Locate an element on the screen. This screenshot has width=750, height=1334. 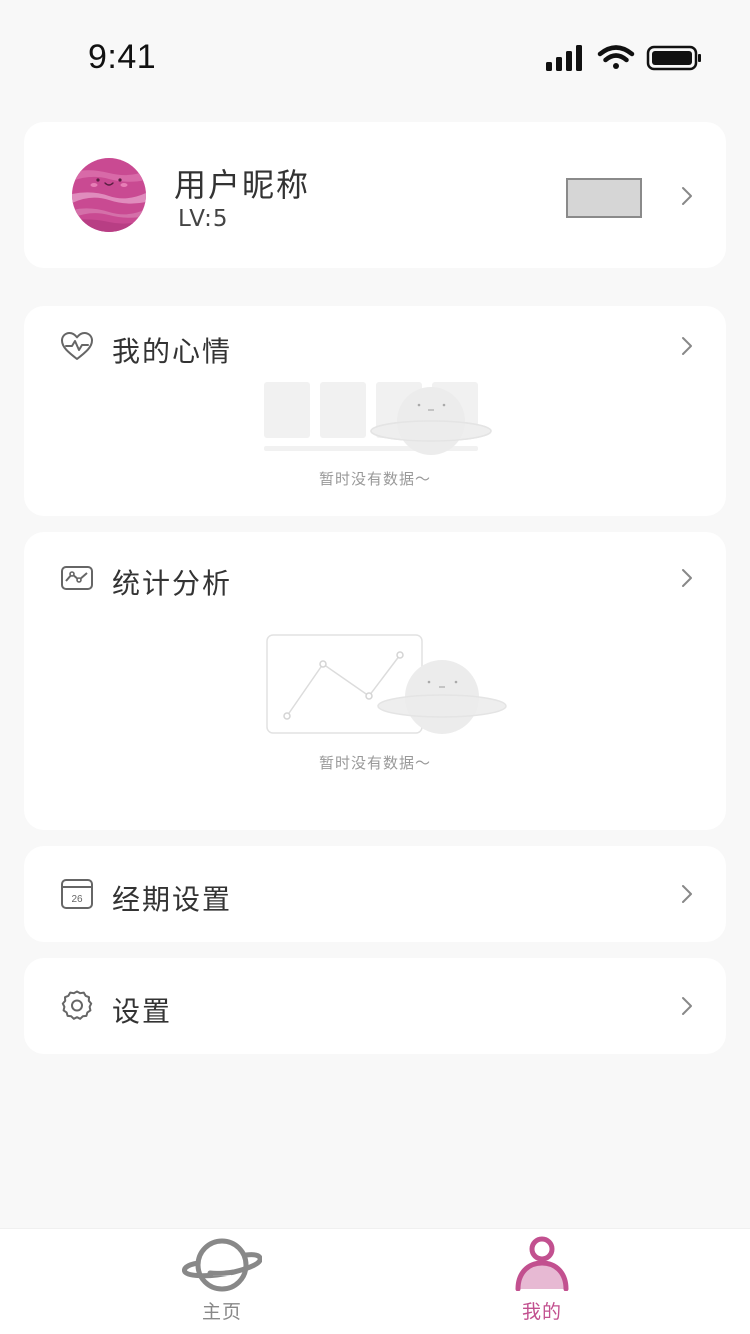
gear-icon is located at coordinates (77, 1006).